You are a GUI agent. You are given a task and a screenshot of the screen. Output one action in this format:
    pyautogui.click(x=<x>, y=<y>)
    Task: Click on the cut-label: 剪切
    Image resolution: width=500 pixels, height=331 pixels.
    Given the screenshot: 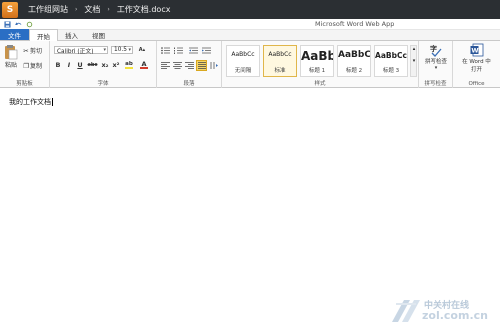 What is the action you would take?
    pyautogui.click(x=36, y=51)
    